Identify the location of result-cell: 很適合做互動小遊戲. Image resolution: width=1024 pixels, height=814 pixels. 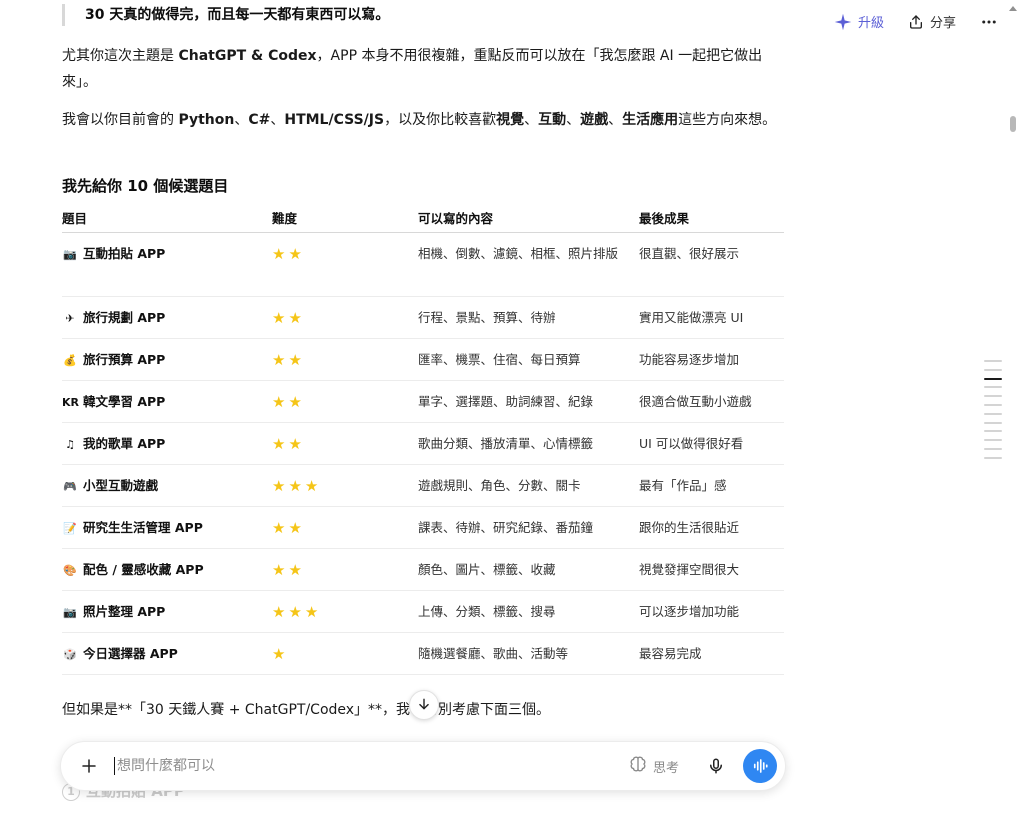
(711, 401).